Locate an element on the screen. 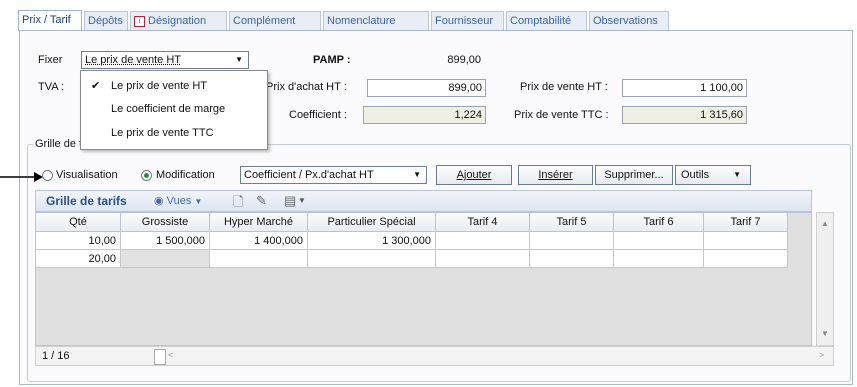 The height and width of the screenshot is (387, 857). column-header: Tarif 7 is located at coordinates (746, 222).